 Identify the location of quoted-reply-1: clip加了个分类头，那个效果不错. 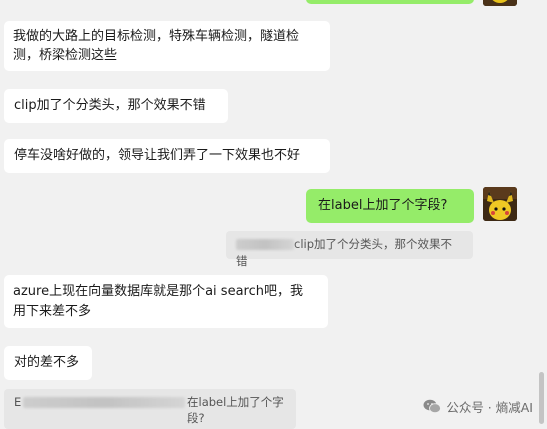
(349, 249).